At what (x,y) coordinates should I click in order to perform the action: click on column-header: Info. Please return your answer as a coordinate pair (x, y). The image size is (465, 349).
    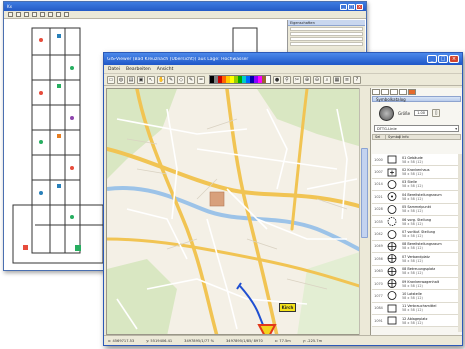
    Looking at the image, I should click on (430, 137).